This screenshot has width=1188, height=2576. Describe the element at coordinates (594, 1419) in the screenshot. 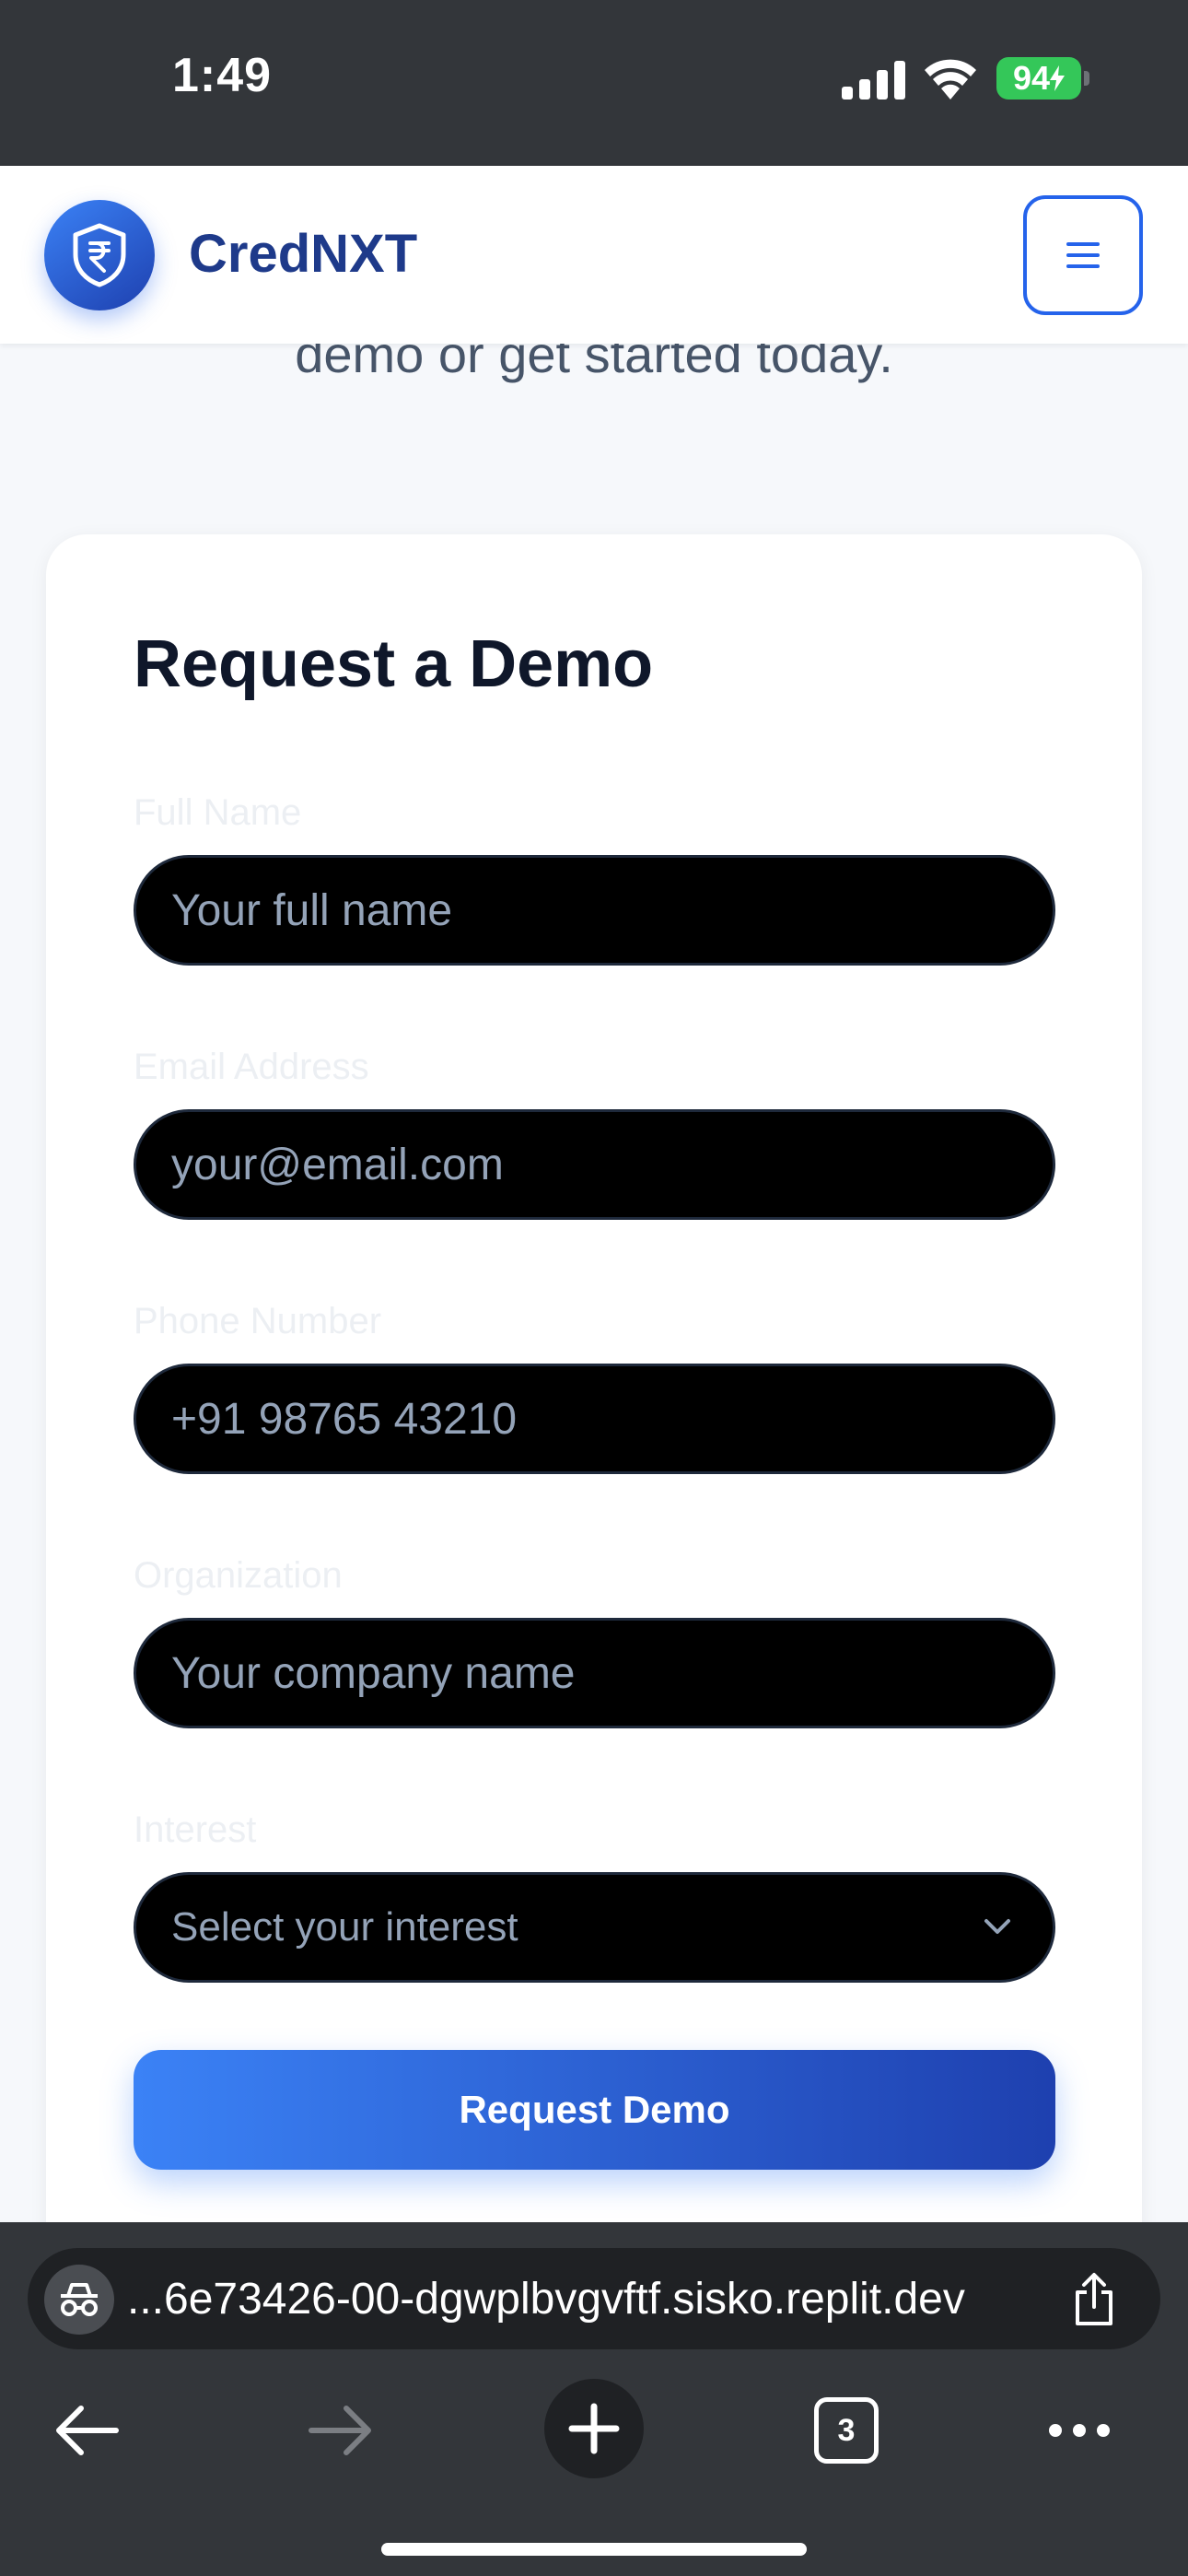

I see `phone-input: +91 98765 43210` at that location.